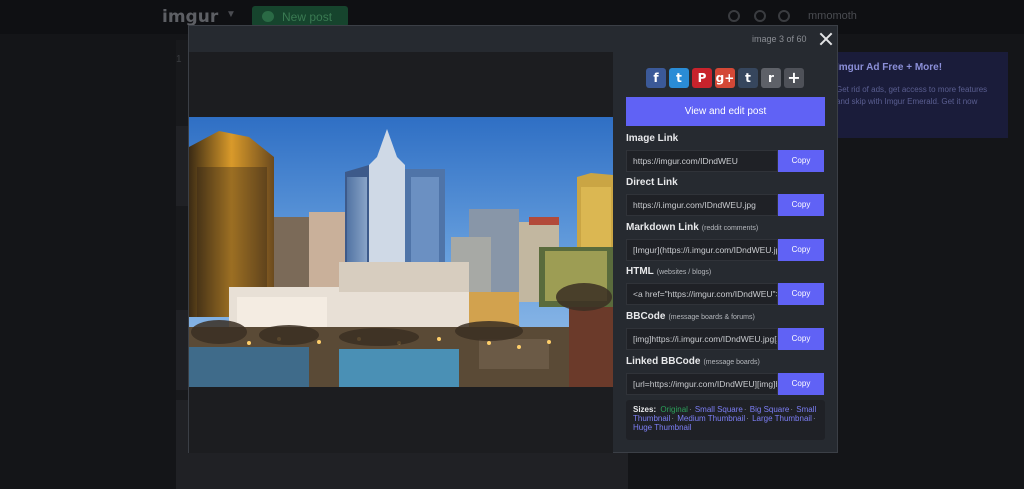 The height and width of the screenshot is (489, 1024). Describe the element at coordinates (725, 111) in the screenshot. I see `view-edit-post-button: View and edit post` at that location.